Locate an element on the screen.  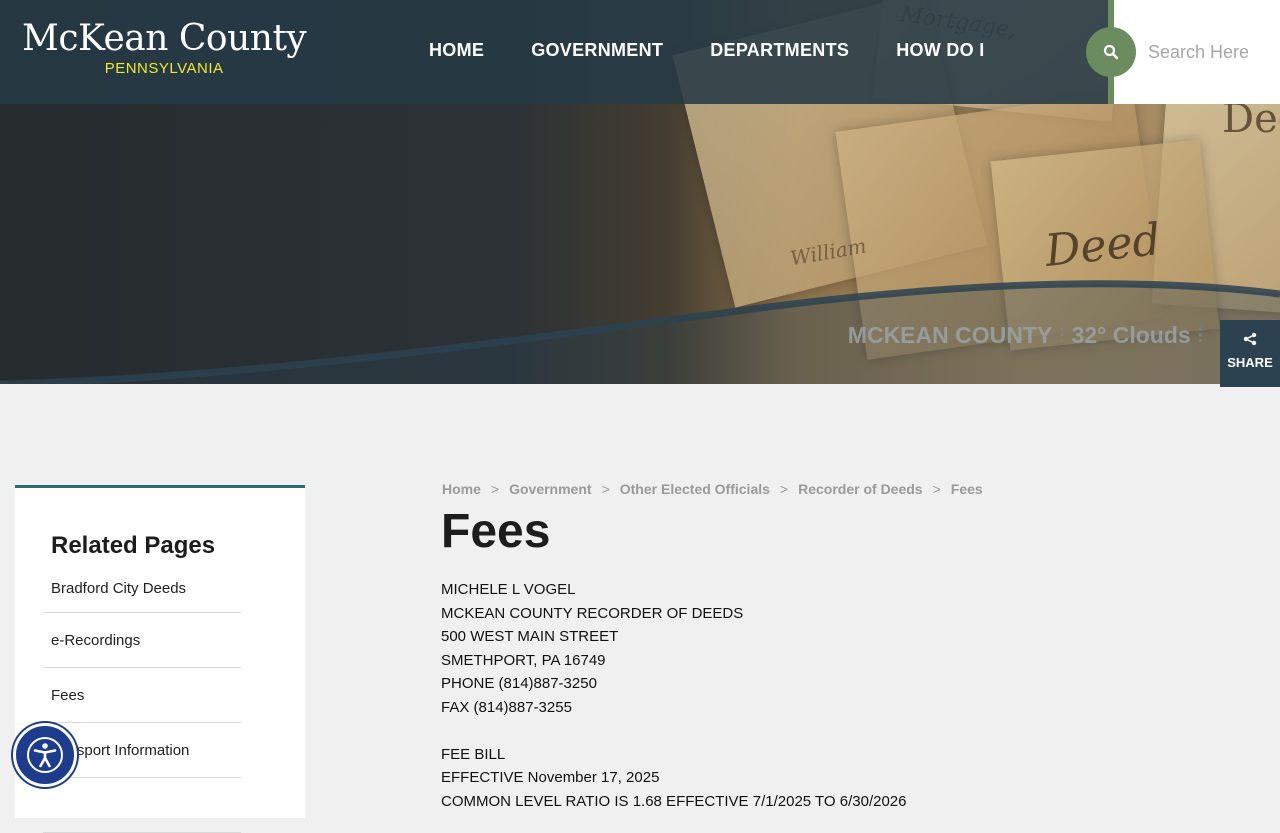
accessibility-button is located at coordinates (45, 755).